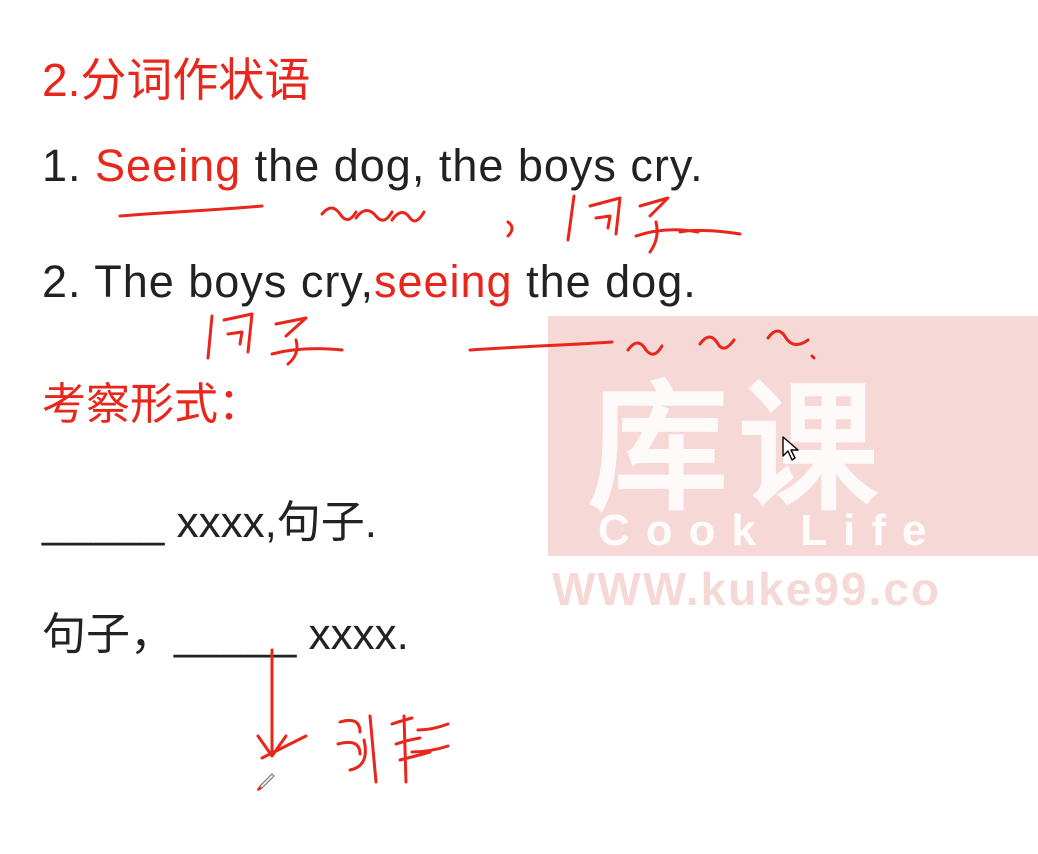  I want to click on sentence-2-rest: the dog., so click(604, 281).